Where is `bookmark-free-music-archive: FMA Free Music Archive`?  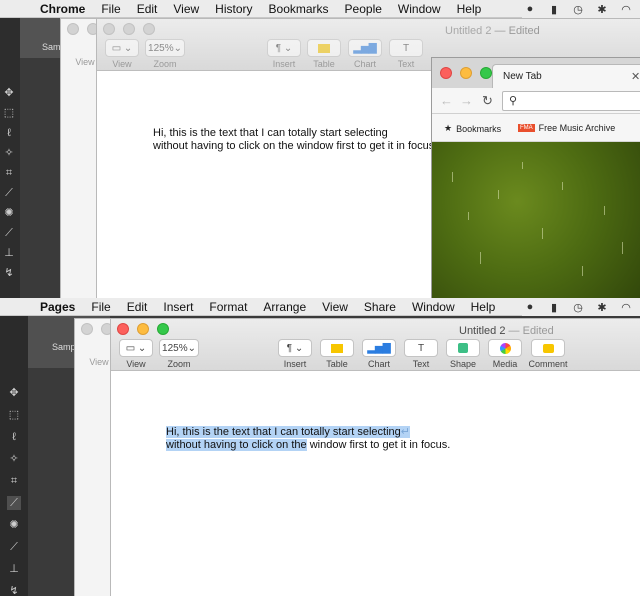
bookmark-free-music-archive: FMA Free Music Archive is located at coordinates (566, 128).